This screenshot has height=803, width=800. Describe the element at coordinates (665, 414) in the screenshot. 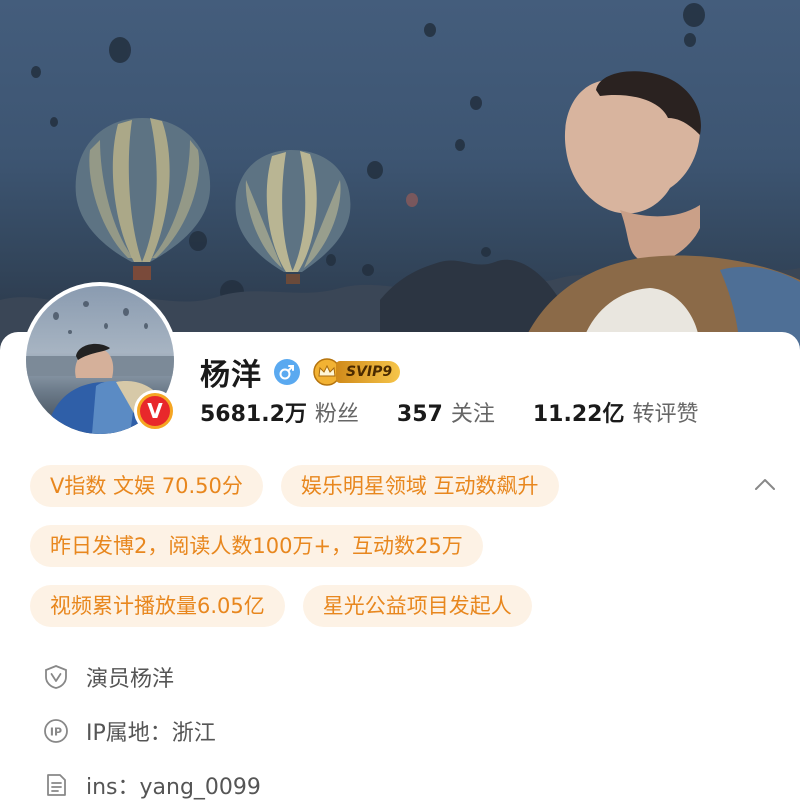

I see `stat-label: 转评赞` at that location.